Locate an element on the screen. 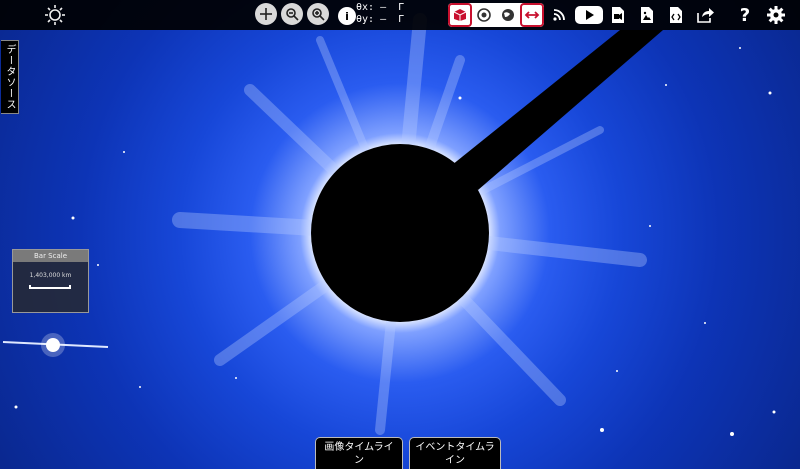 This screenshot has width=800, height=469. data-sources-tab: データソース is located at coordinates (10, 77).